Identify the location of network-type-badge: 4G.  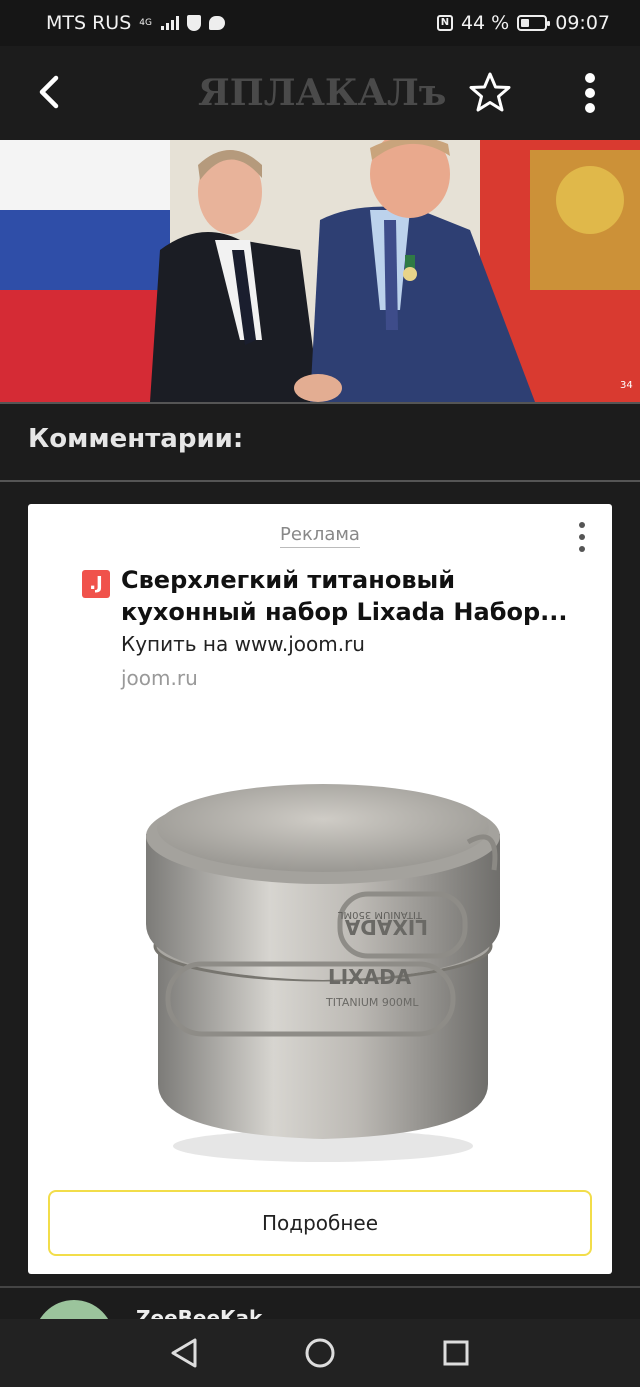
(145, 22).